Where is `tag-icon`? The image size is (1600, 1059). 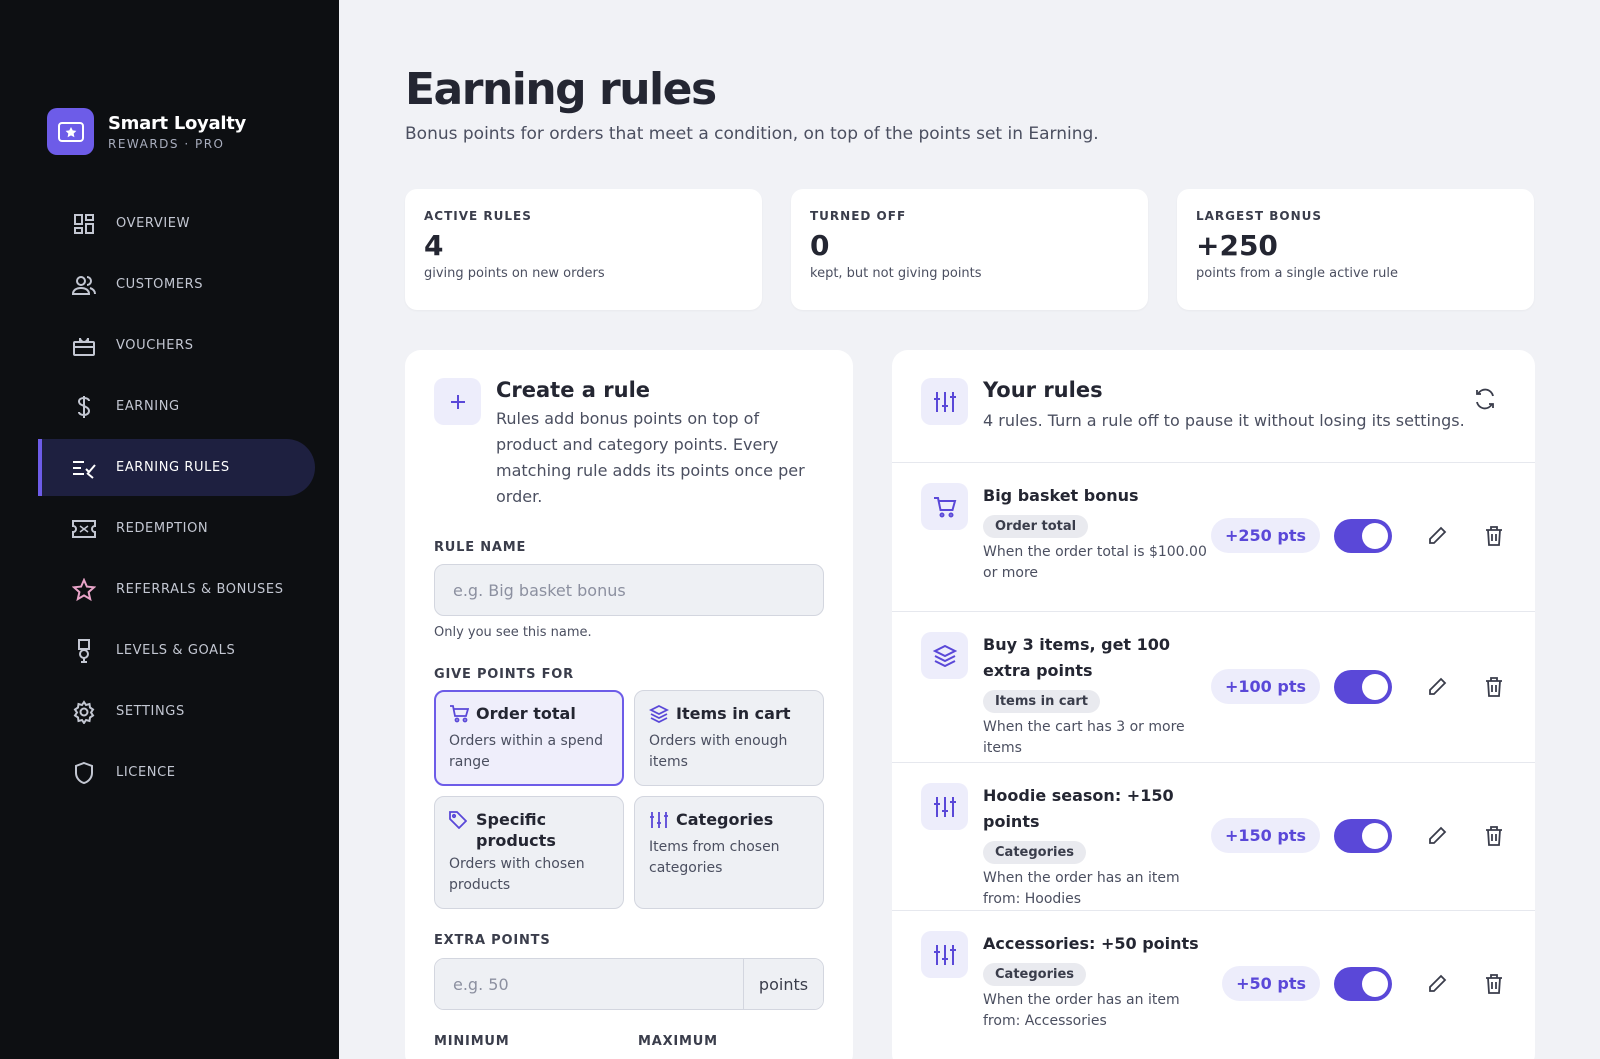 tag-icon is located at coordinates (459, 822).